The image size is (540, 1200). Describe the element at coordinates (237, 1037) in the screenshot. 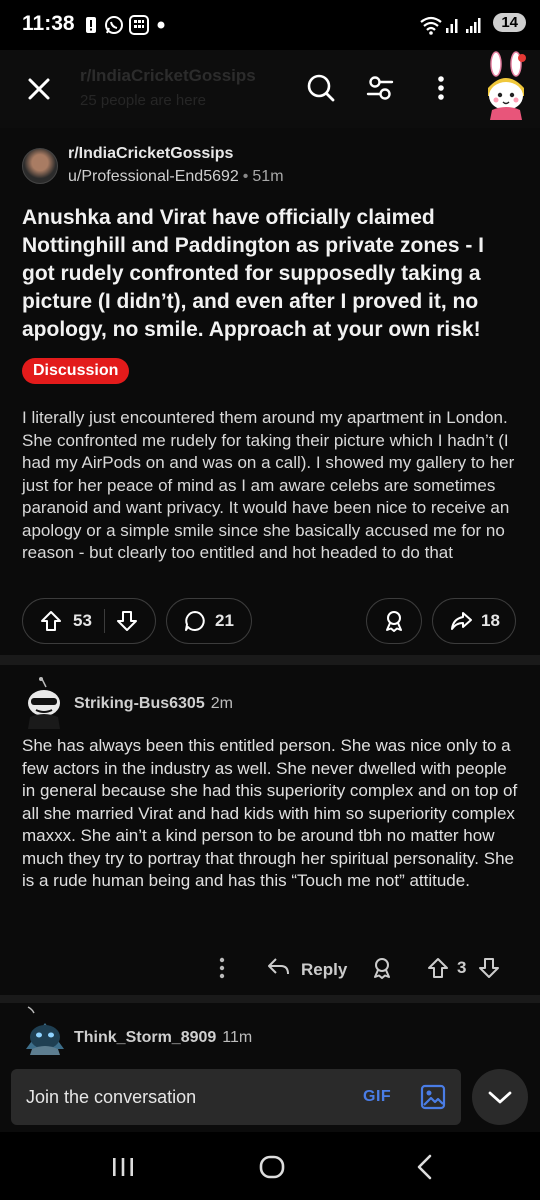

I see `comment-age: 11m` at that location.